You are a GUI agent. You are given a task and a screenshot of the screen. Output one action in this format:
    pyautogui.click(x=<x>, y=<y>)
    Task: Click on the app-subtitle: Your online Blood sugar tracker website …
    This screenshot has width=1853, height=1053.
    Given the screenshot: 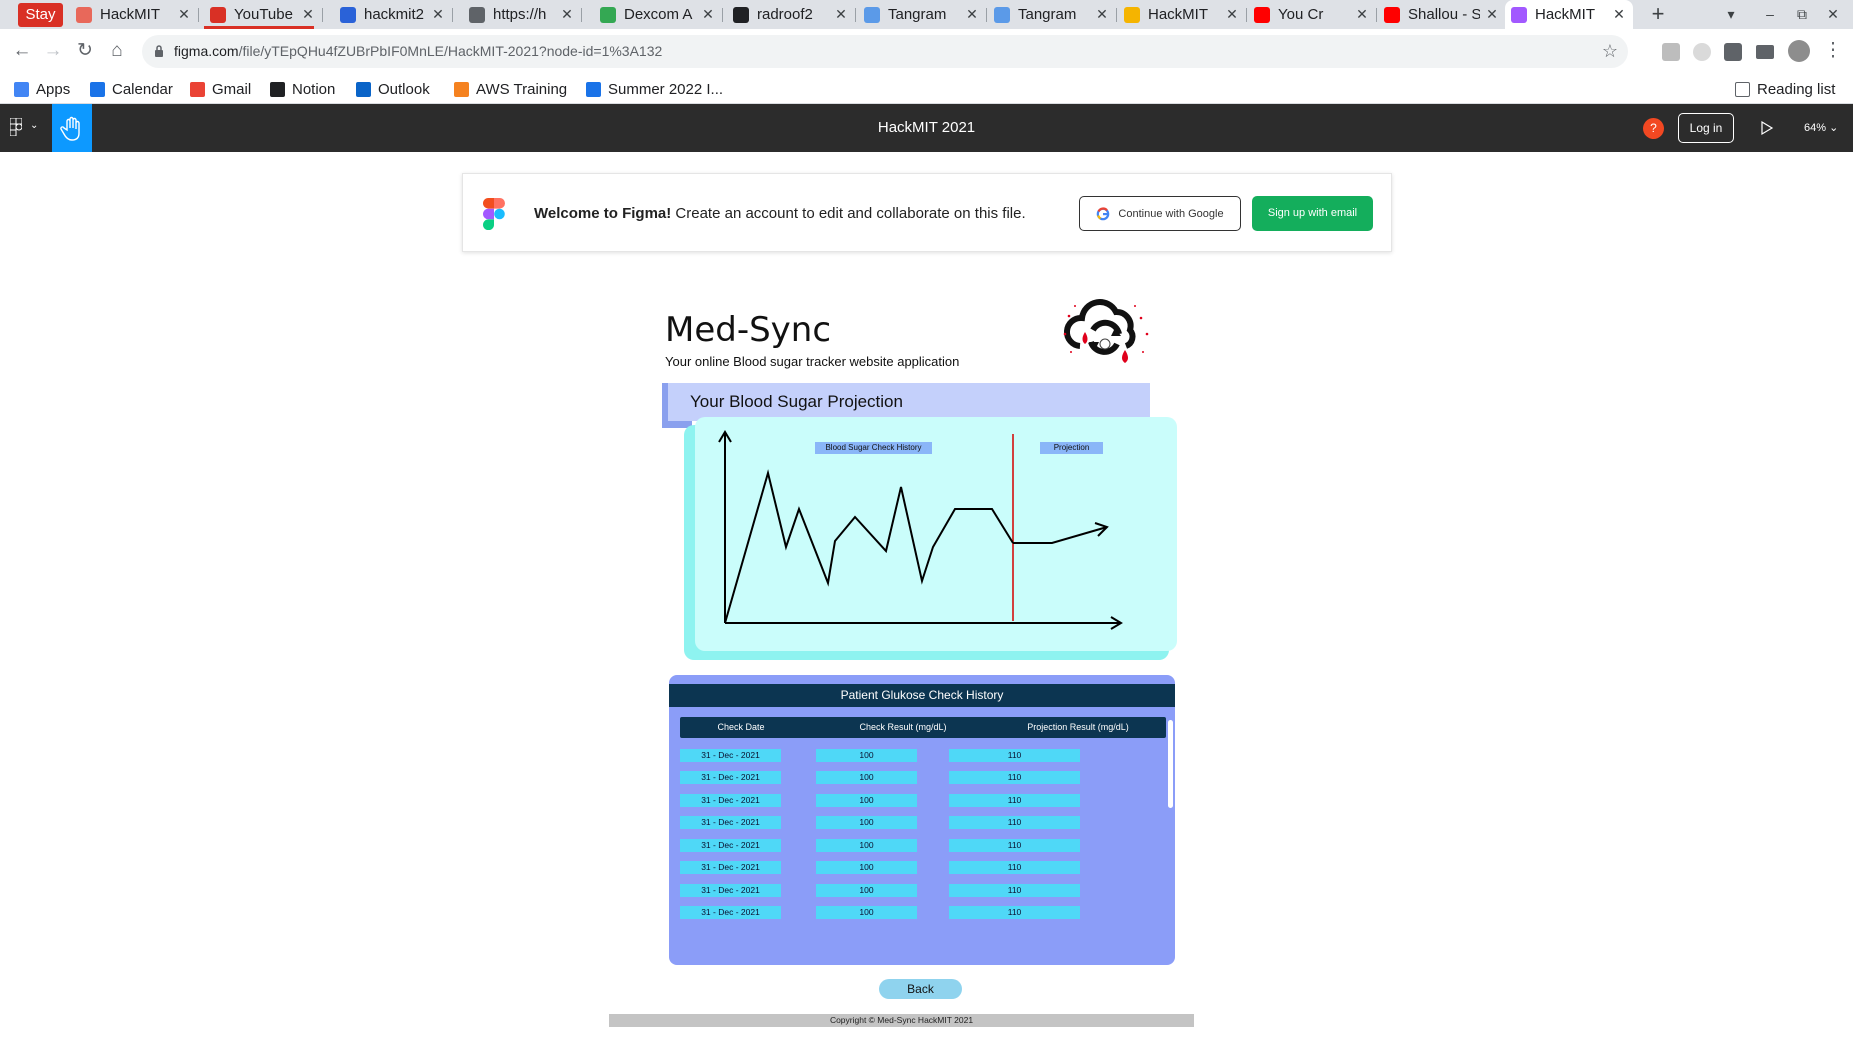 What is the action you would take?
    pyautogui.click(x=812, y=361)
    